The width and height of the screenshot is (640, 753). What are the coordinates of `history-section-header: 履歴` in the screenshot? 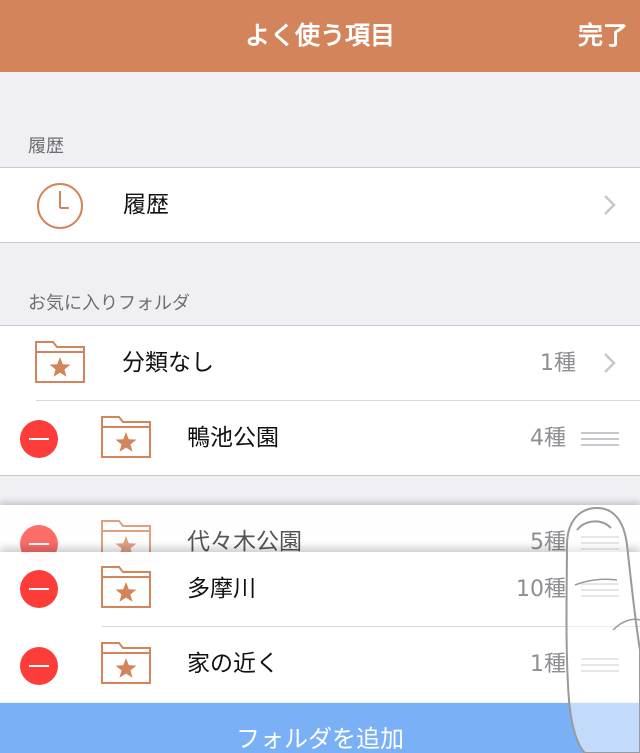 It's located at (46, 146).